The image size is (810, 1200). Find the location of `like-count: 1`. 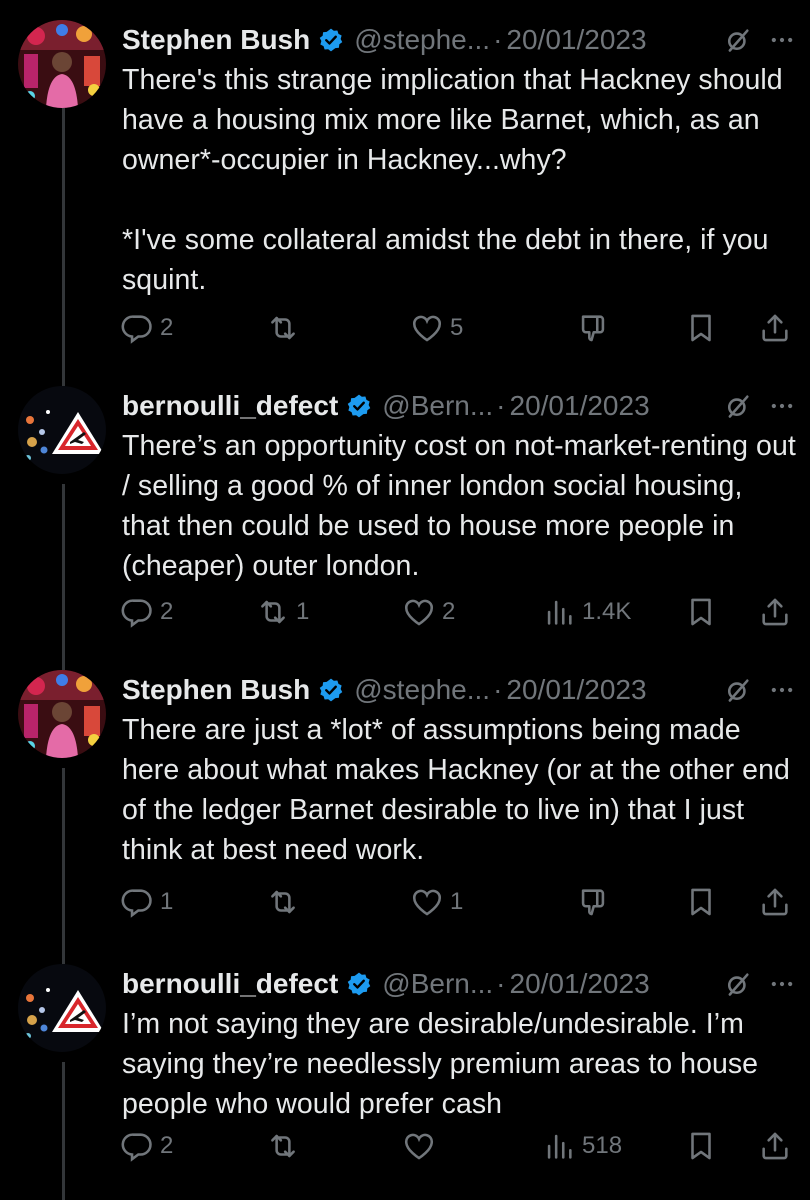

like-count: 1 is located at coordinates (457, 901).